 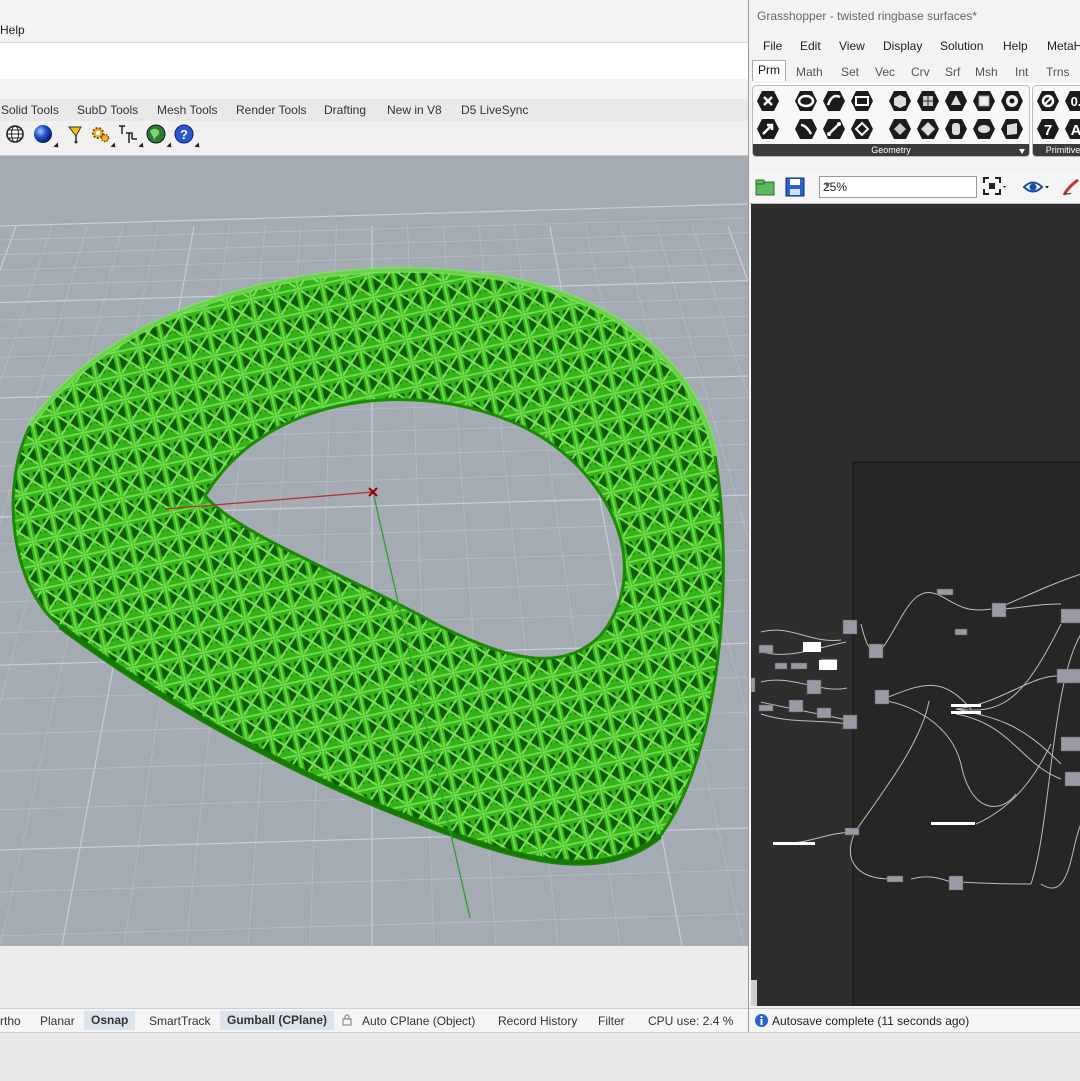 I want to click on tab-subd-tools: SubD Tools, so click(x=107, y=110).